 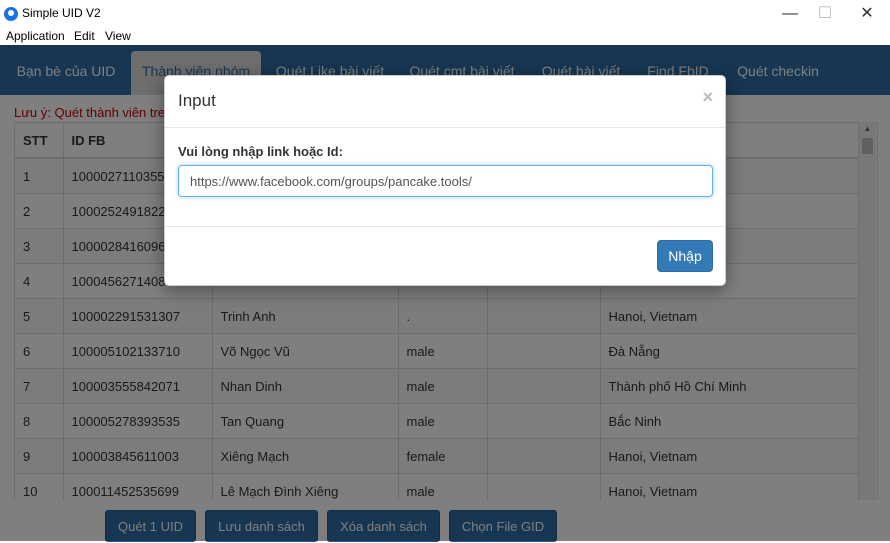 What do you see at coordinates (445, 226) in the screenshot?
I see `dialog-divider` at bounding box center [445, 226].